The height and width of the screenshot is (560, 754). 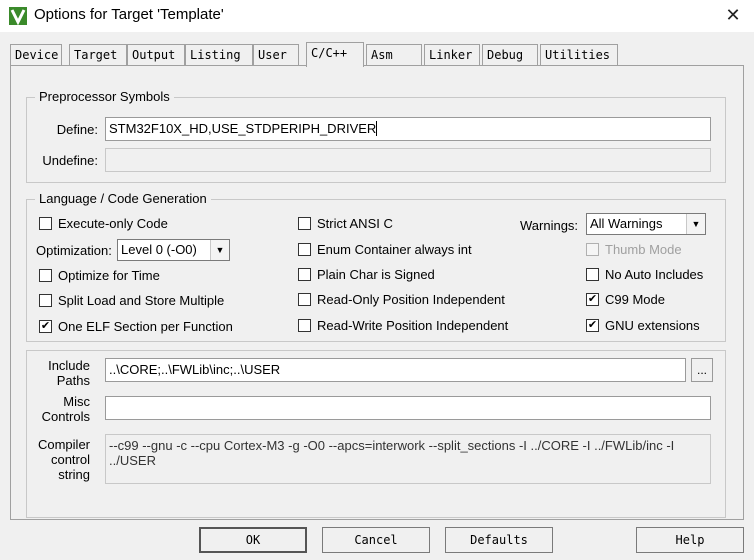 What do you see at coordinates (403, 325) in the screenshot?
I see `rw-position-independent-checkbox: Read-Write Position Independent` at bounding box center [403, 325].